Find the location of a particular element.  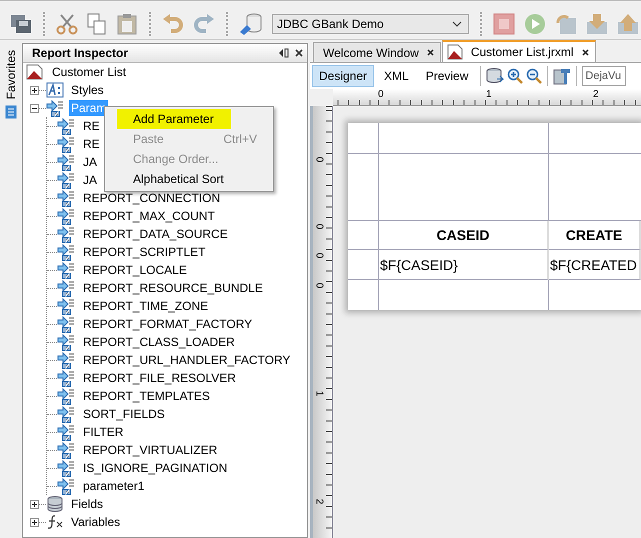

tree-item: parameter1 is located at coordinates (113, 486).